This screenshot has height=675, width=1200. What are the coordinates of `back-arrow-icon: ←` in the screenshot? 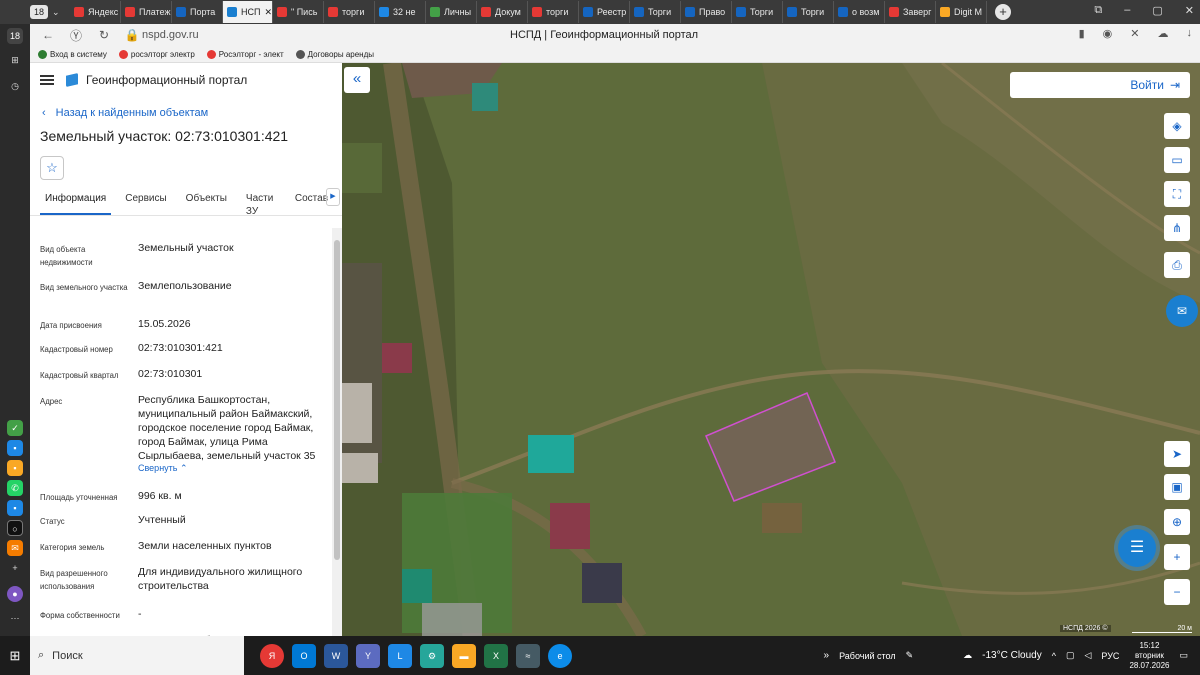 It's located at (48, 35).